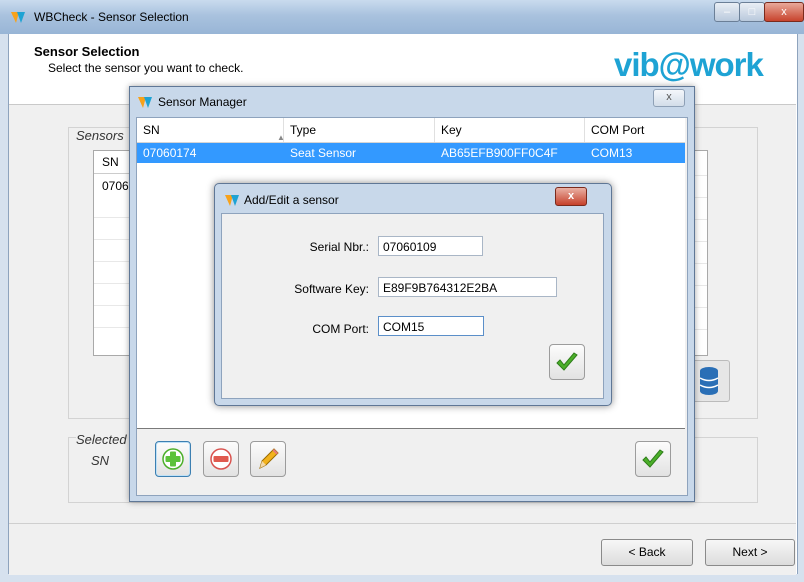 The image size is (804, 582). What do you see at coordinates (689, 64) in the screenshot?
I see `brand-logo: vib@work` at bounding box center [689, 64].